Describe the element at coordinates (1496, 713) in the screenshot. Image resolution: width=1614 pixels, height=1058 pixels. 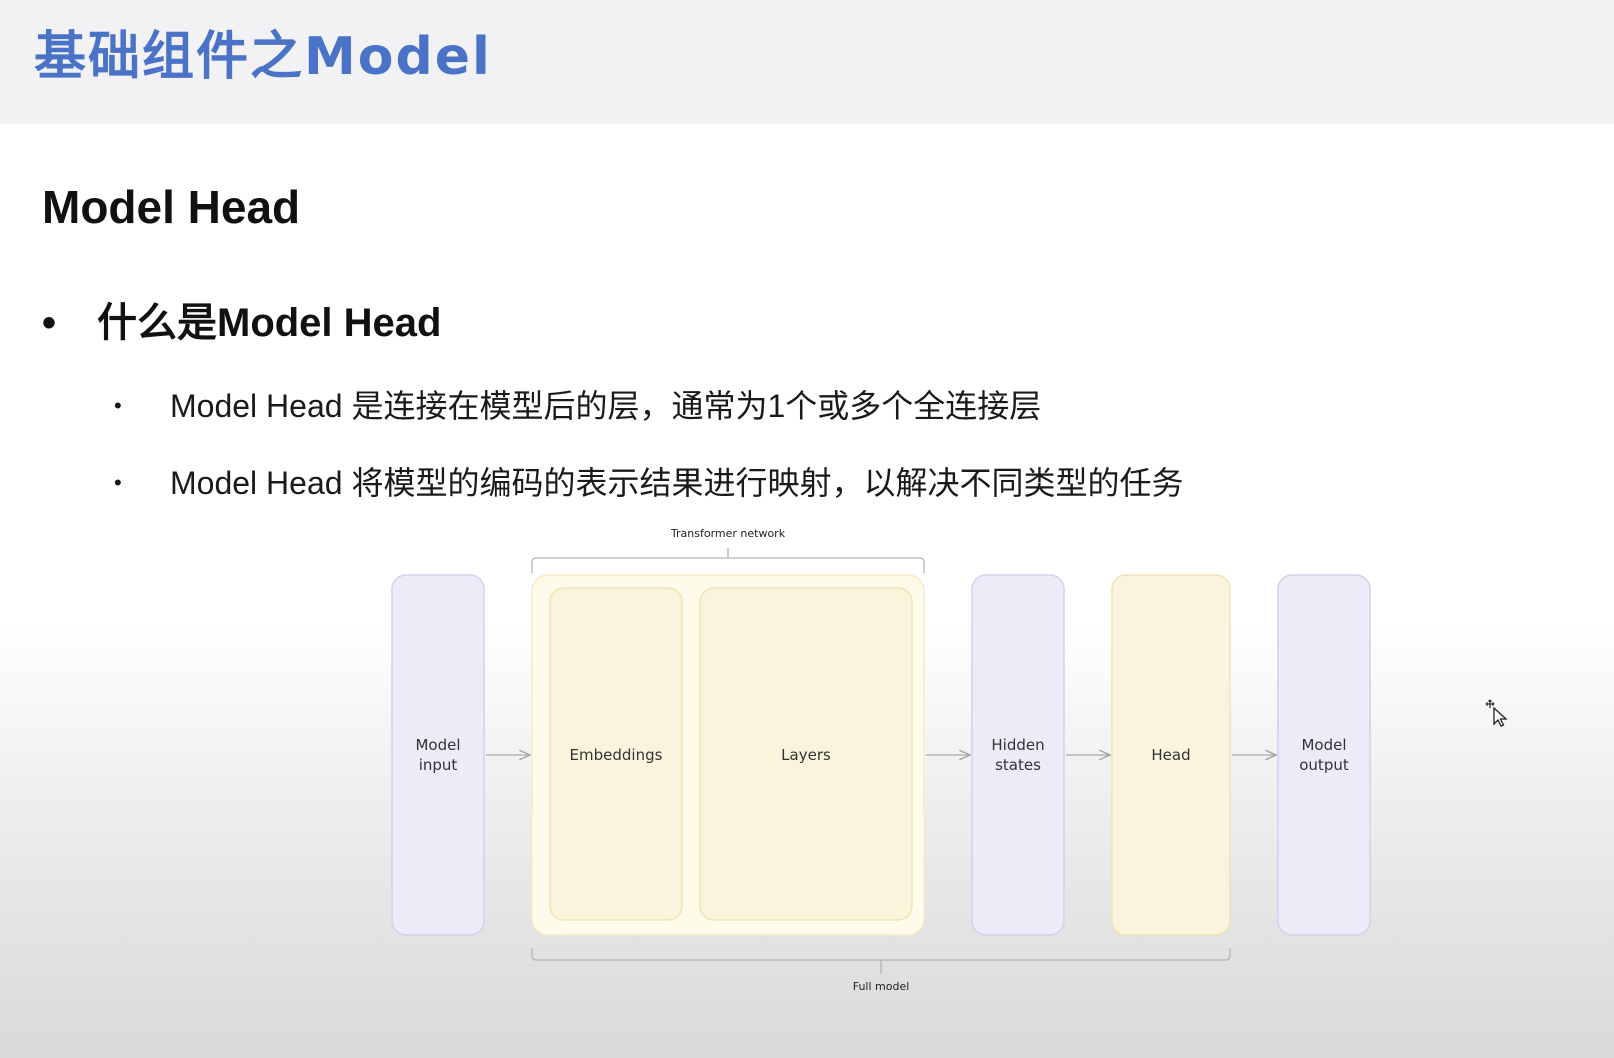
I see `move-cursor-icon` at that location.